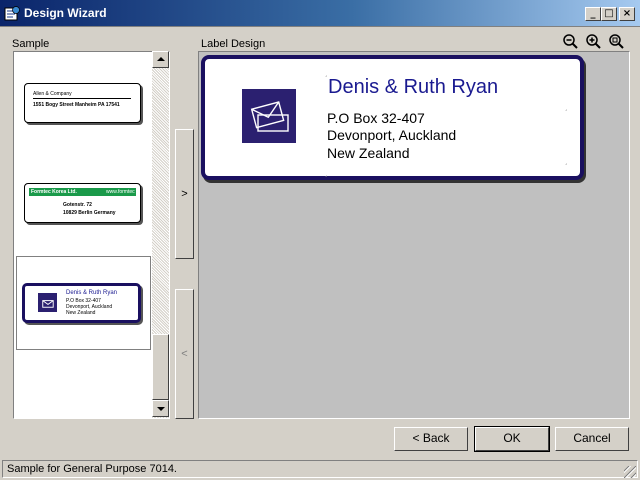 This screenshot has width=640, height=480. I want to click on zoom-in-icon, so click(593, 41).